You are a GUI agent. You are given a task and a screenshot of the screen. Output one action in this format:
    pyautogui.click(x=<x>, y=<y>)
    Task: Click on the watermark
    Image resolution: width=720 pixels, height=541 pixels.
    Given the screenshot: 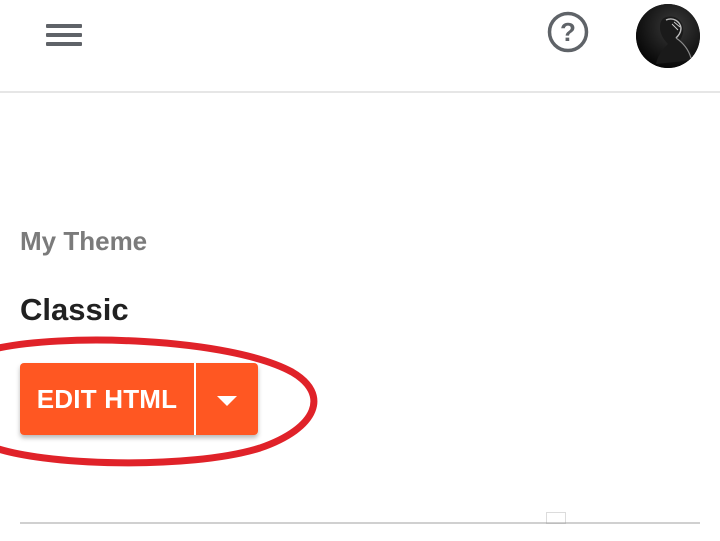 What is the action you would take?
    pyautogui.click(x=559, y=518)
    